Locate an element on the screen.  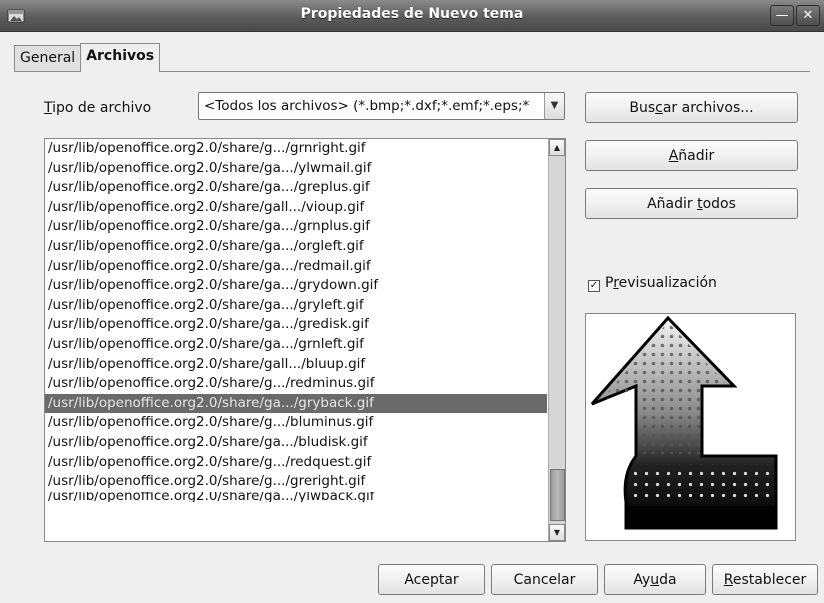
scroll-down-icon: ▼ is located at coordinates (557, 532).